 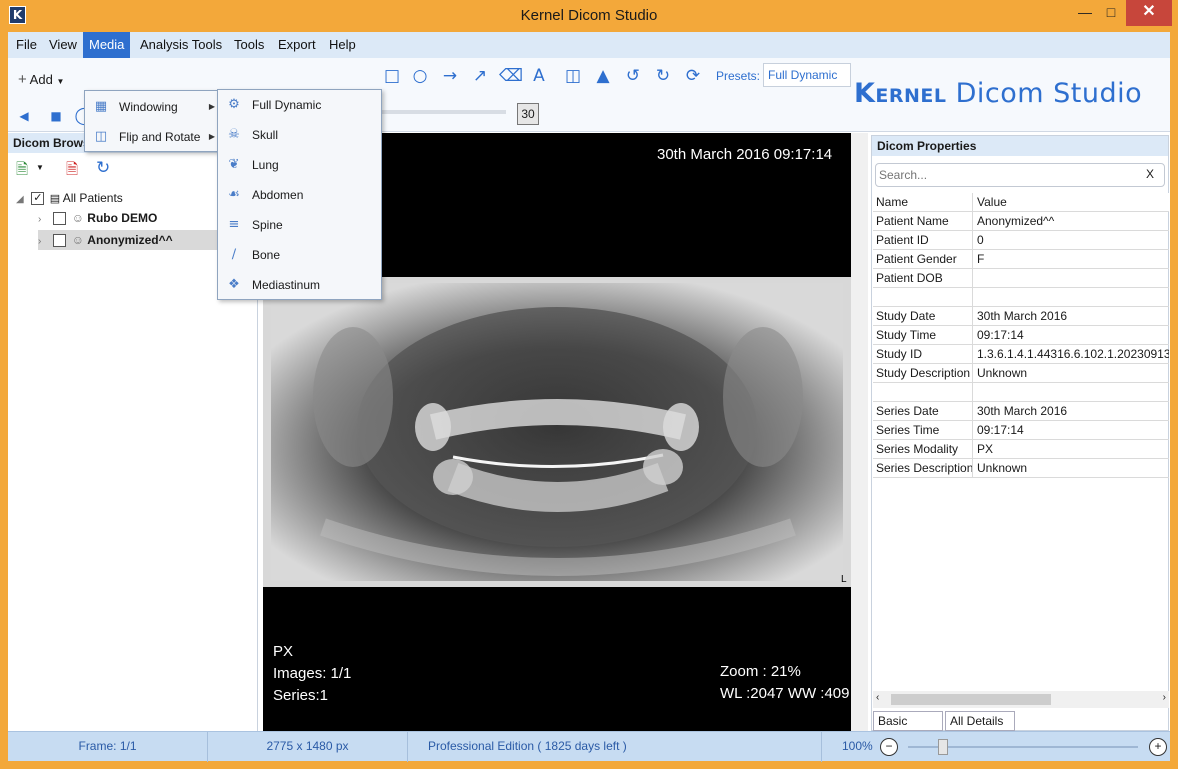 I want to click on table-row: Series Modality PX, so click(x=1021, y=449).